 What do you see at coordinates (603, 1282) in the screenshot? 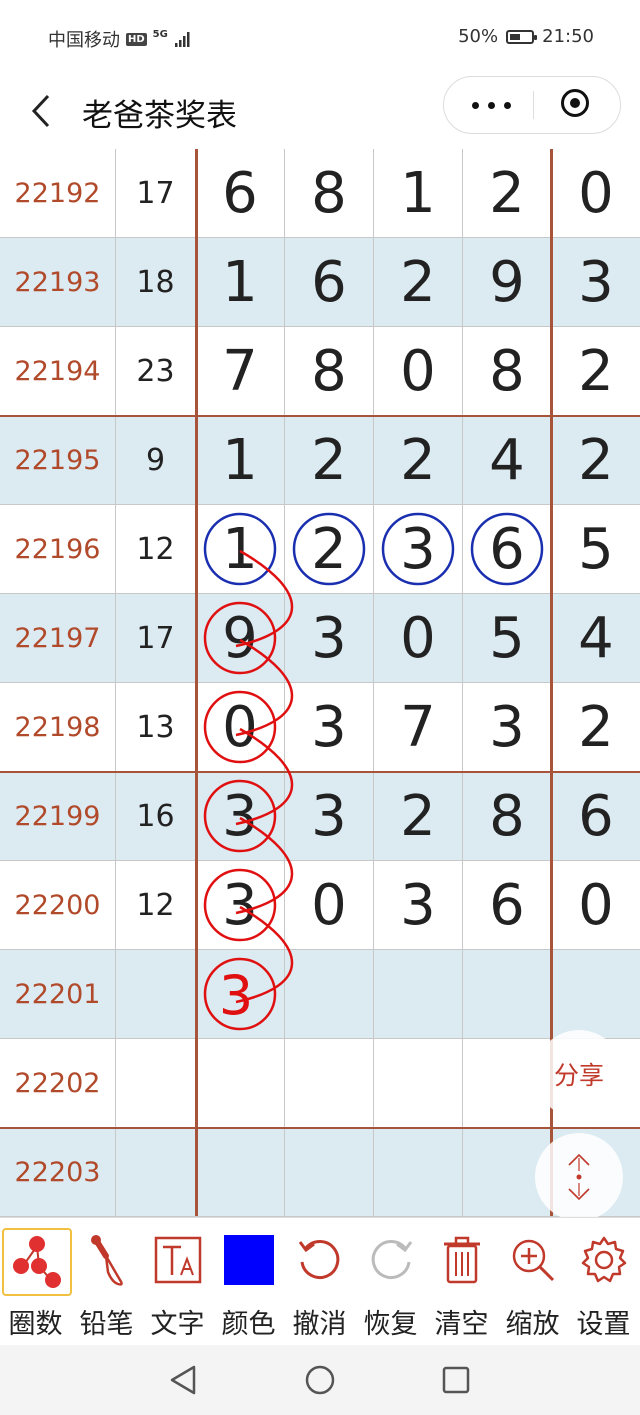
I see `tool-gear: 设置` at bounding box center [603, 1282].